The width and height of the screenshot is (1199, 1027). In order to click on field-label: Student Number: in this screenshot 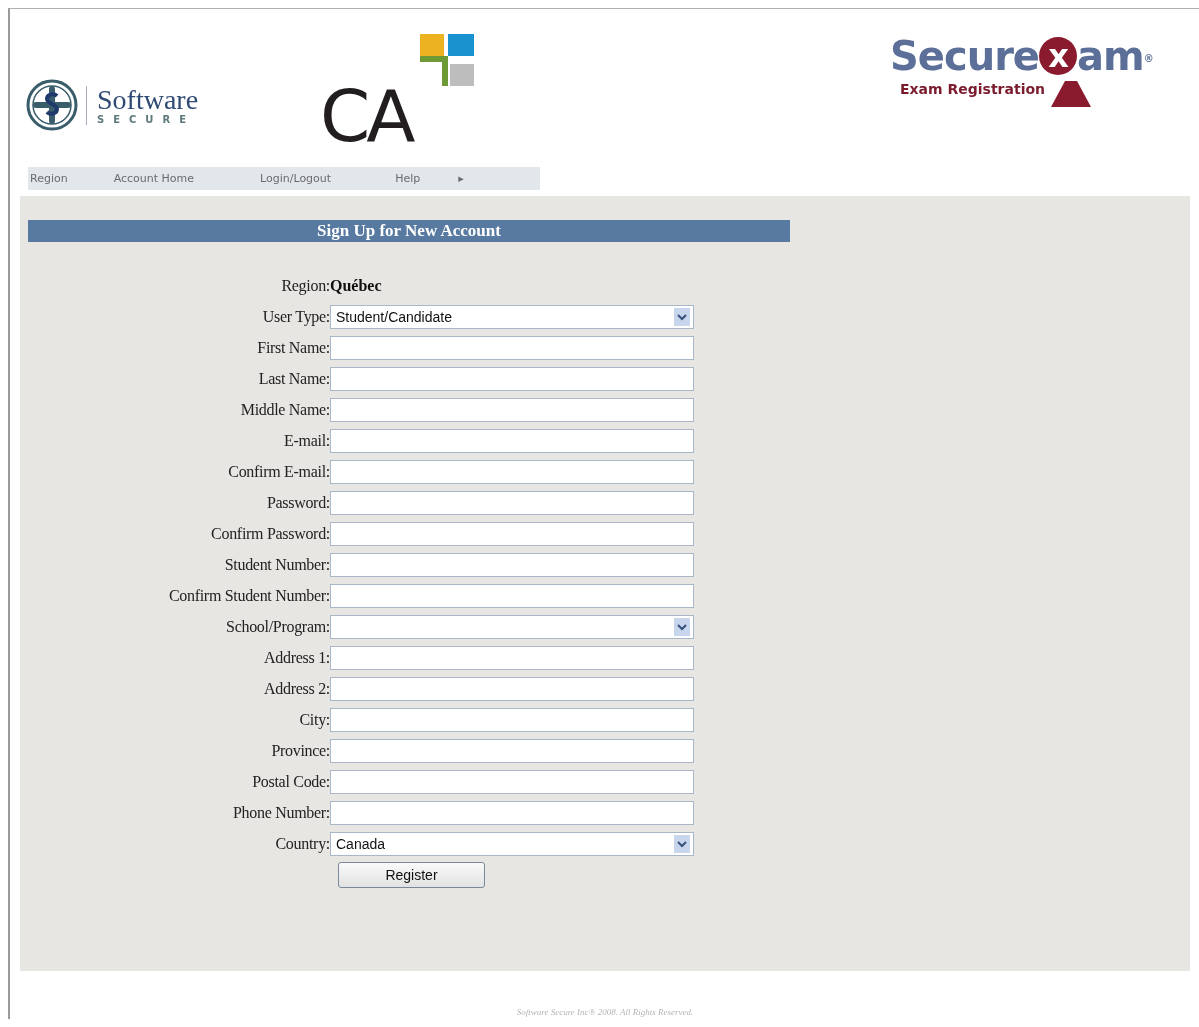, I will do `click(276, 565)`.